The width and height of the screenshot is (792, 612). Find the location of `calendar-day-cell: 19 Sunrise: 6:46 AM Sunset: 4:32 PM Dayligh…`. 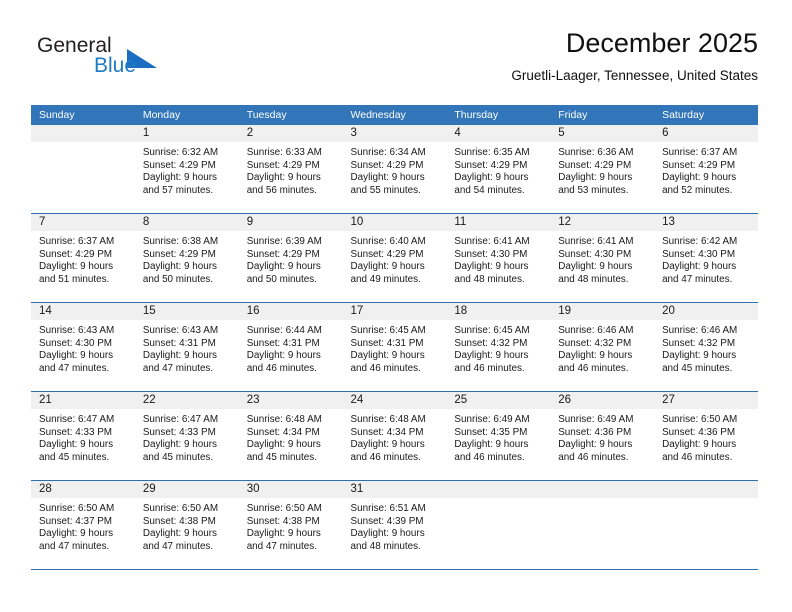

calendar-day-cell: 19 Sunrise: 6:46 AM Sunset: 4:32 PM Dayligh… is located at coordinates (602, 347).